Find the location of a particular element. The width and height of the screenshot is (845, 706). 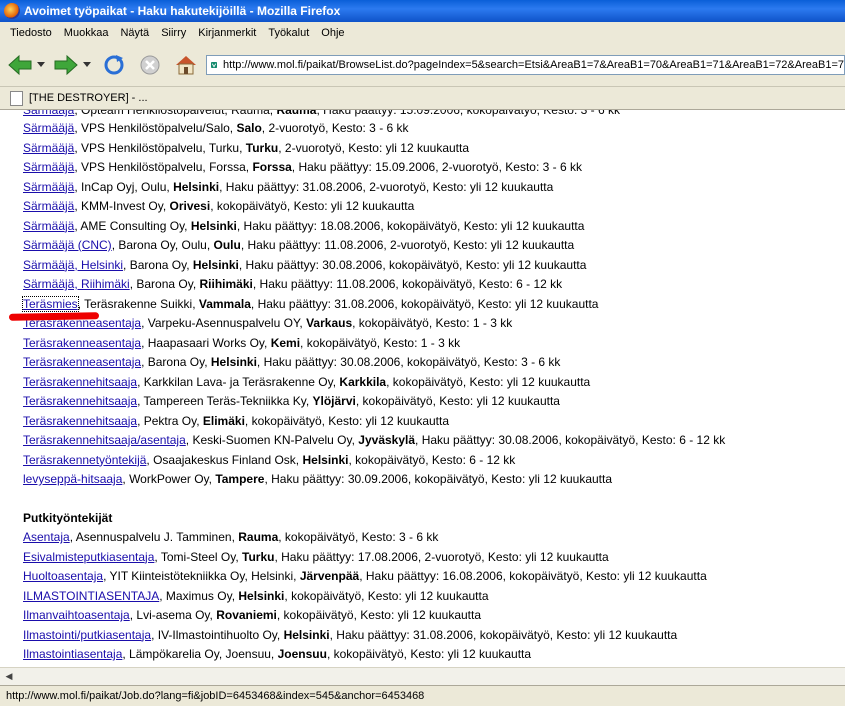

scroll-left-icon: ◀ is located at coordinates (9, 676).